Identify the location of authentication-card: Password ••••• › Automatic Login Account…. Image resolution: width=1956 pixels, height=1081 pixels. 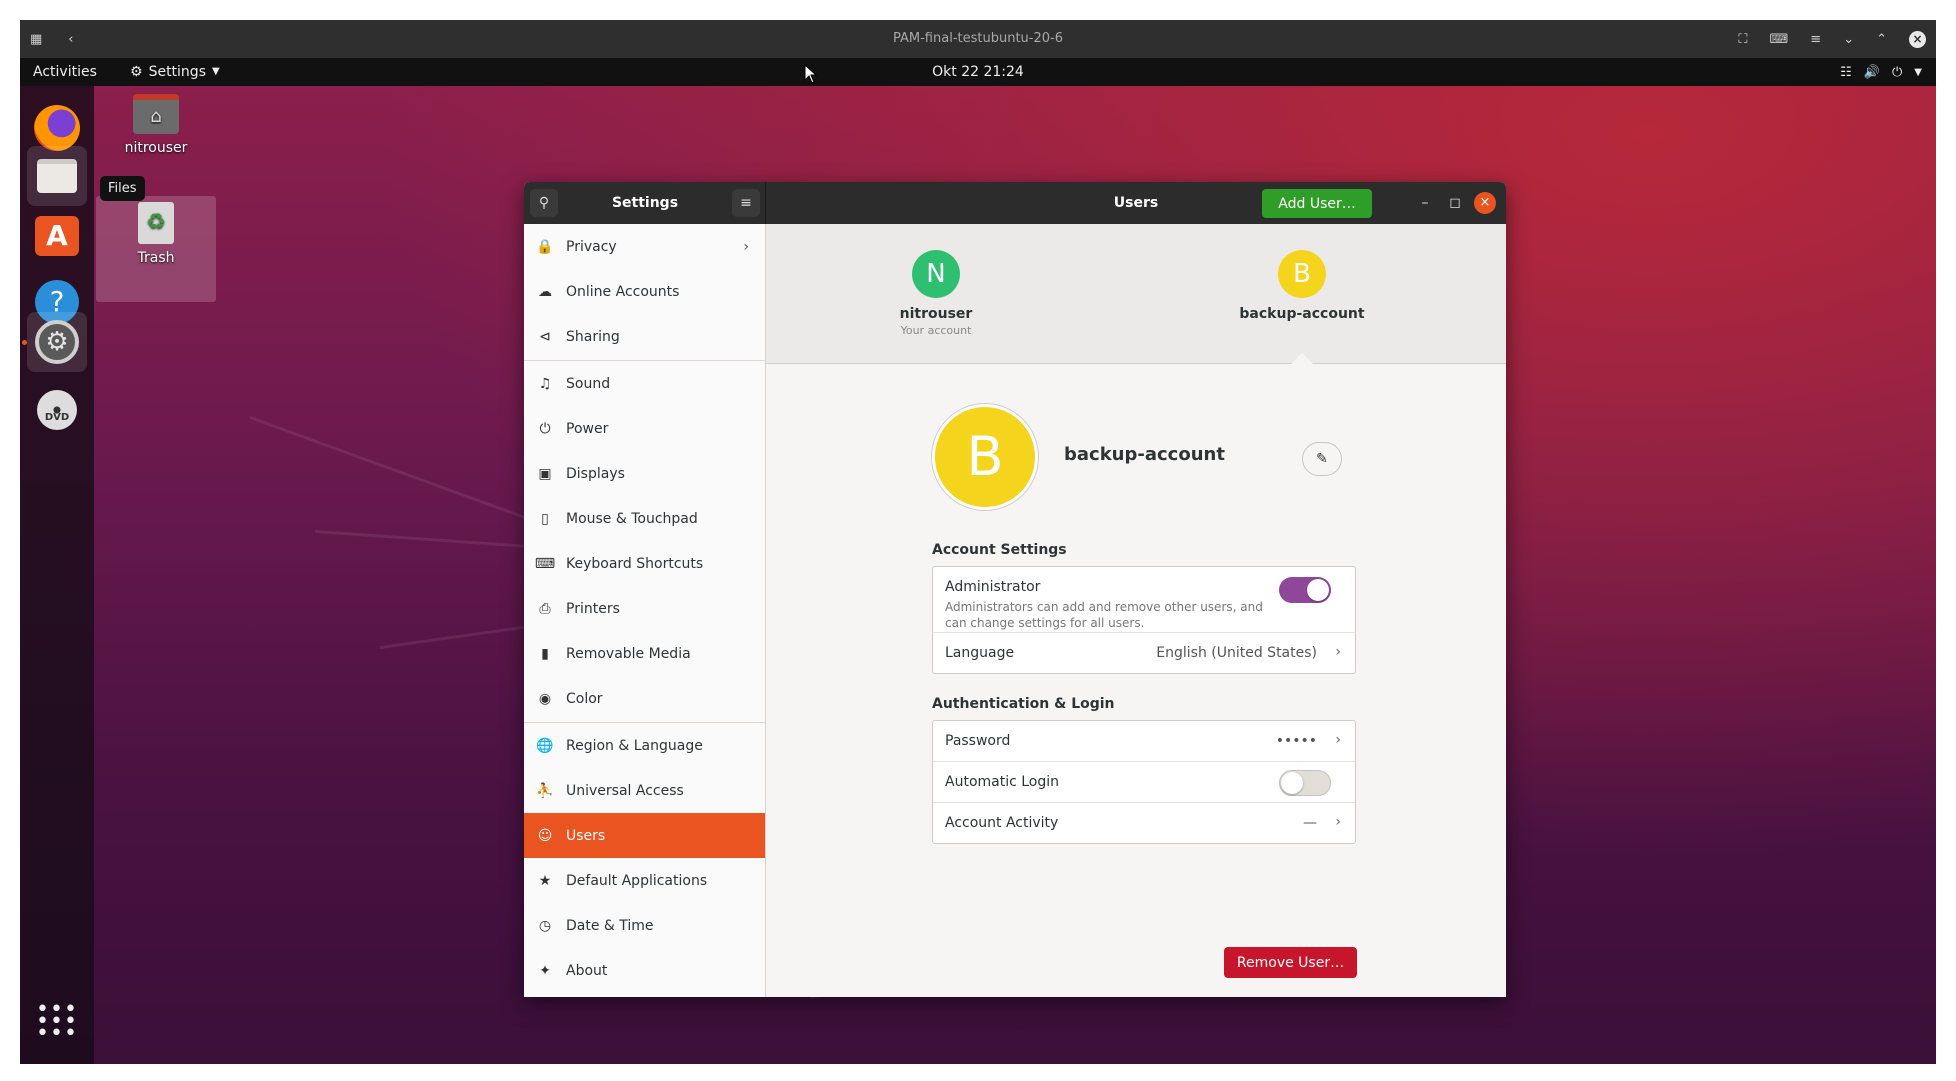
(1144, 782).